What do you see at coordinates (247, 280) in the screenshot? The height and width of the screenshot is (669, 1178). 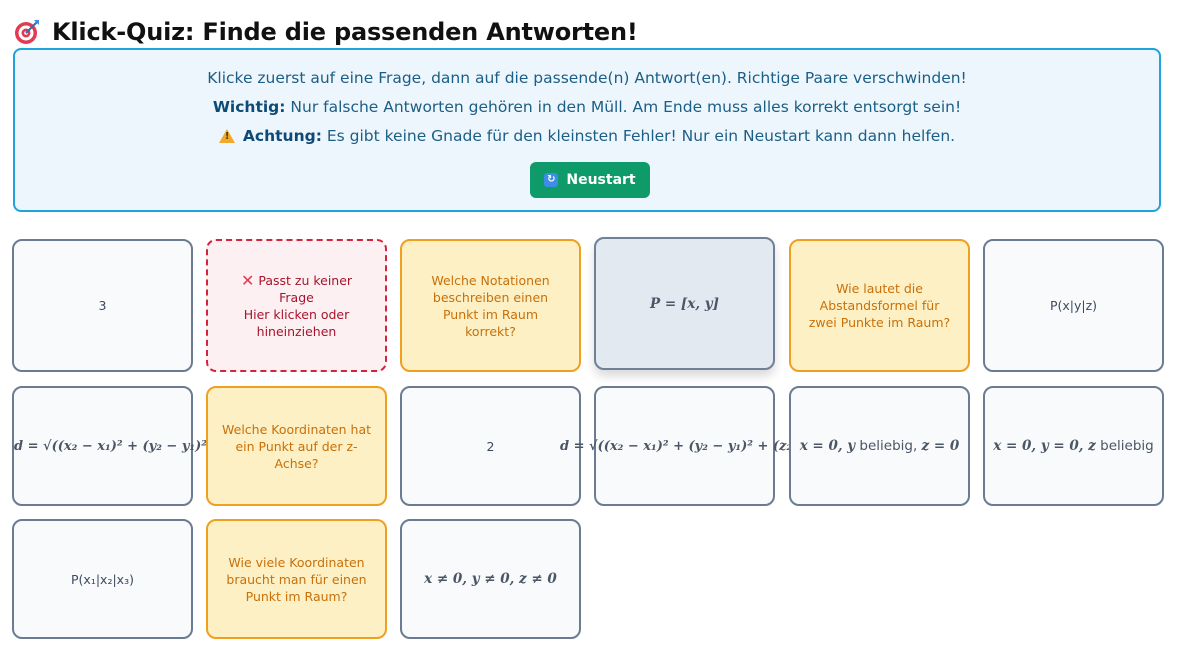 I see `cross-icon: ✕` at bounding box center [247, 280].